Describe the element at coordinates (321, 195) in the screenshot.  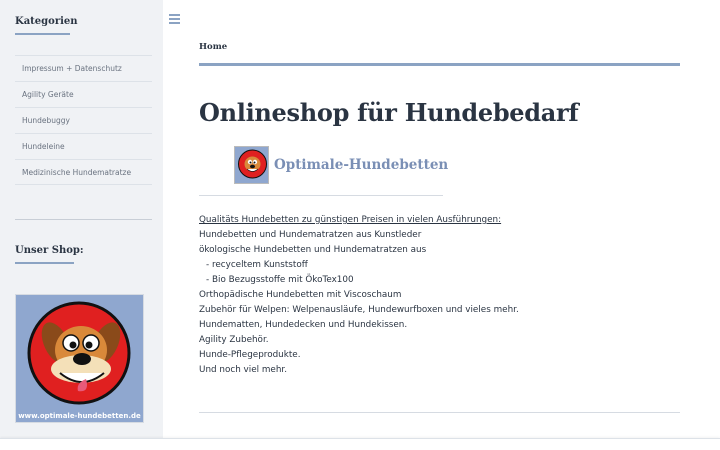
I see `logo-divider` at that location.